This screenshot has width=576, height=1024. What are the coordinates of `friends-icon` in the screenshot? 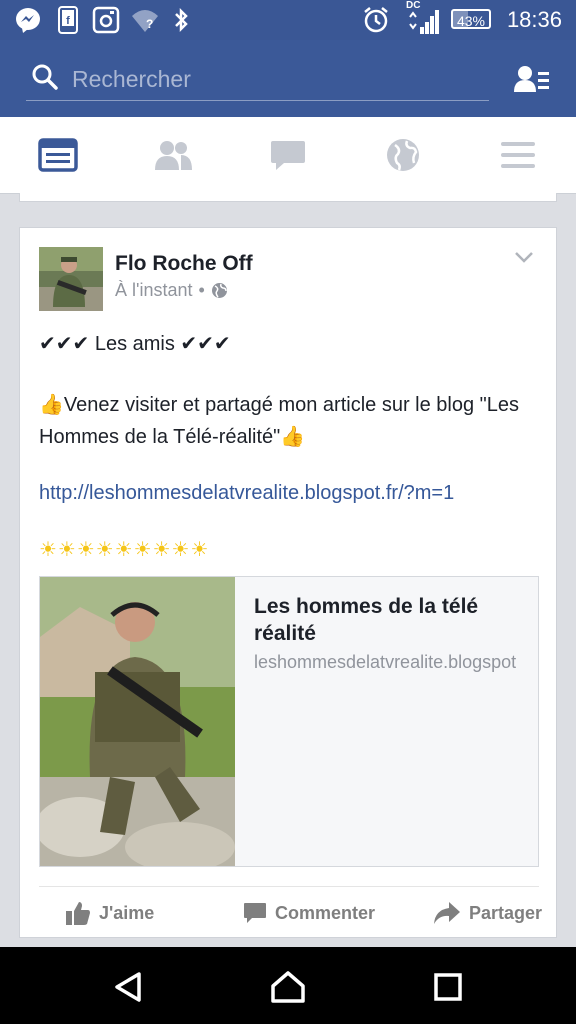 It's located at (173, 155).